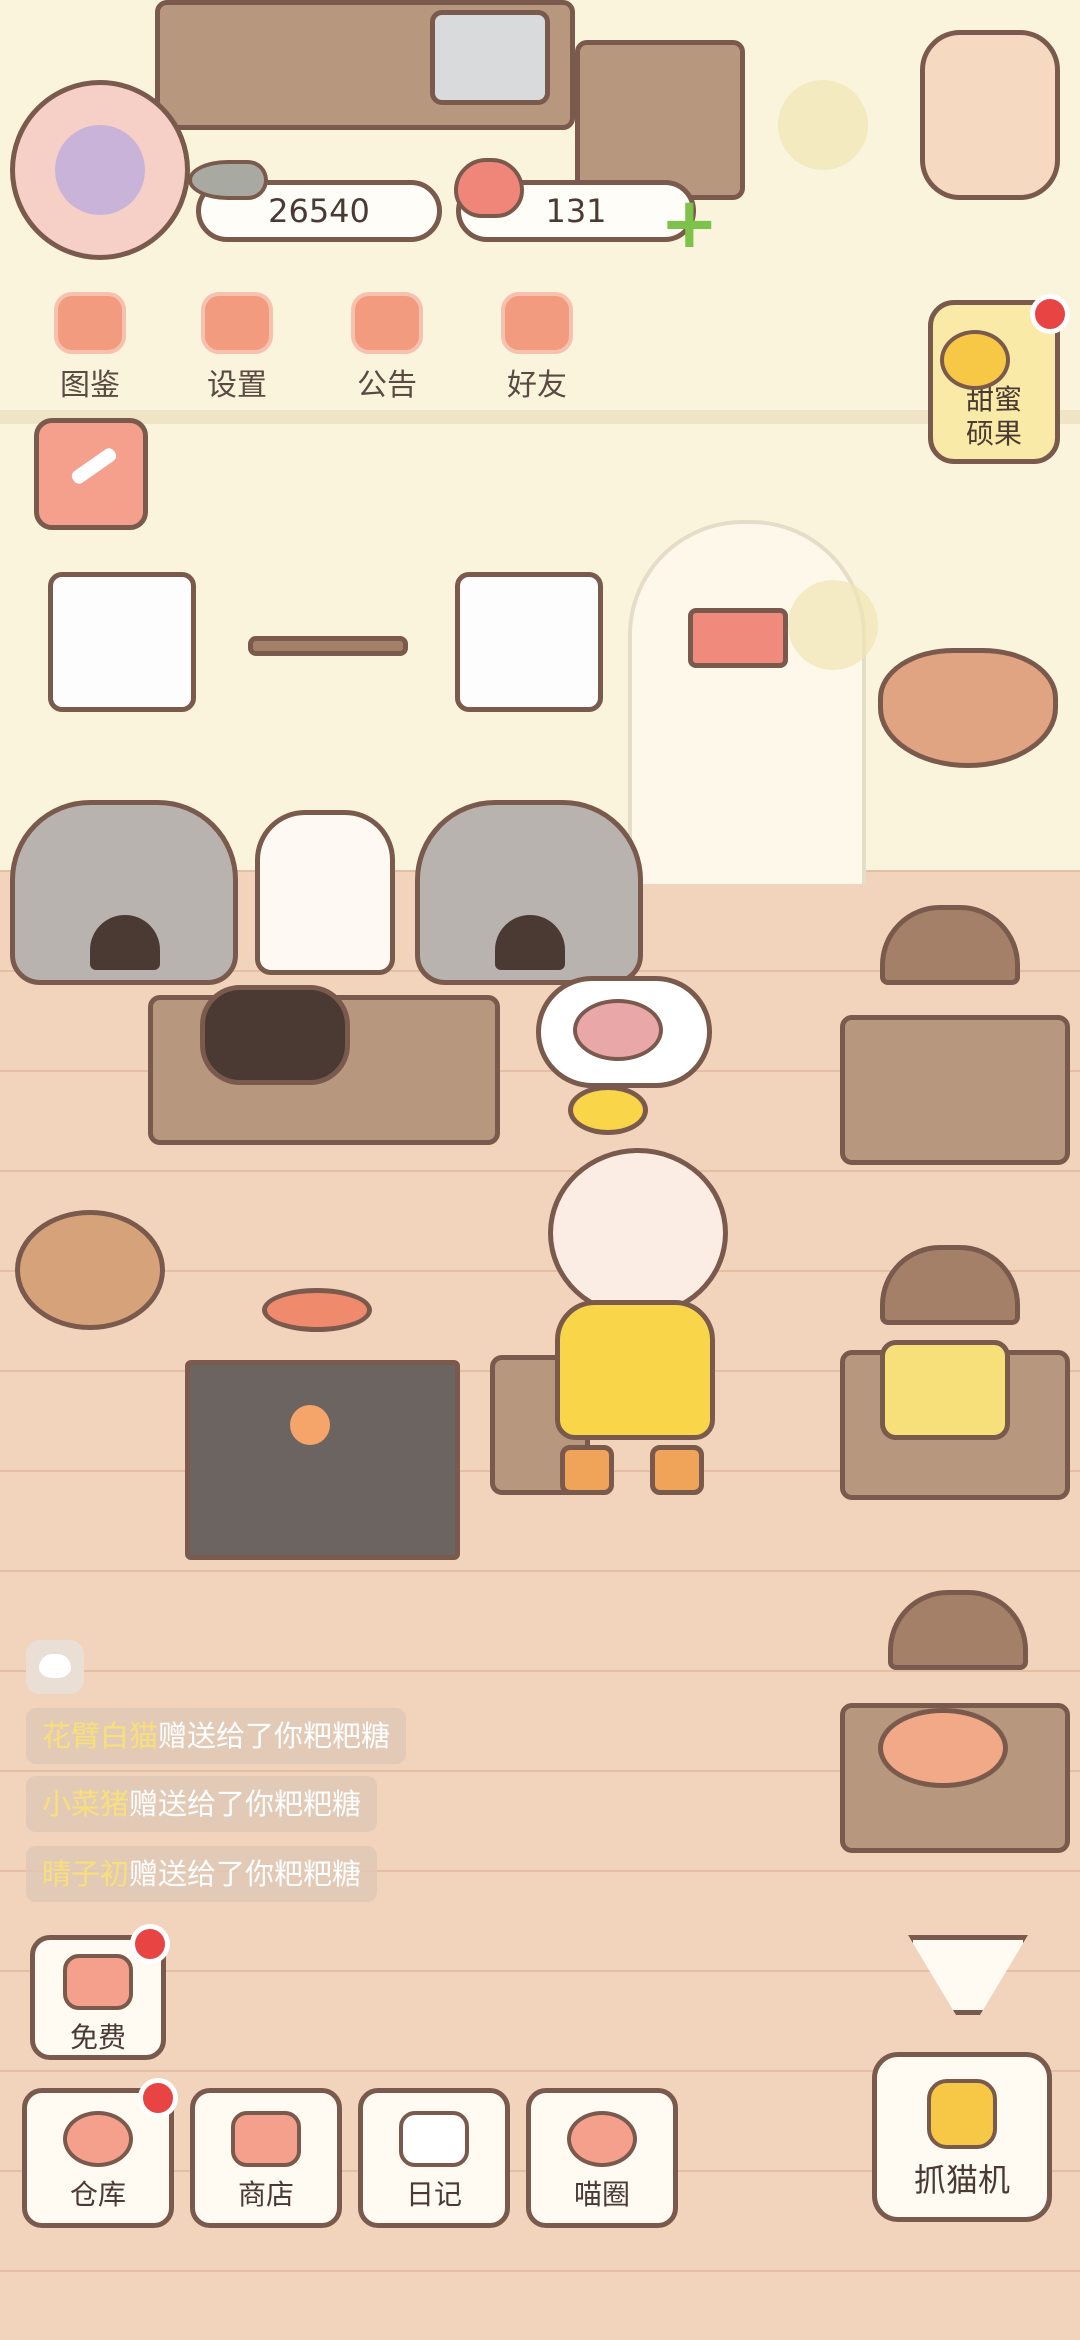  I want to click on fire-pit, so click(322, 1460).